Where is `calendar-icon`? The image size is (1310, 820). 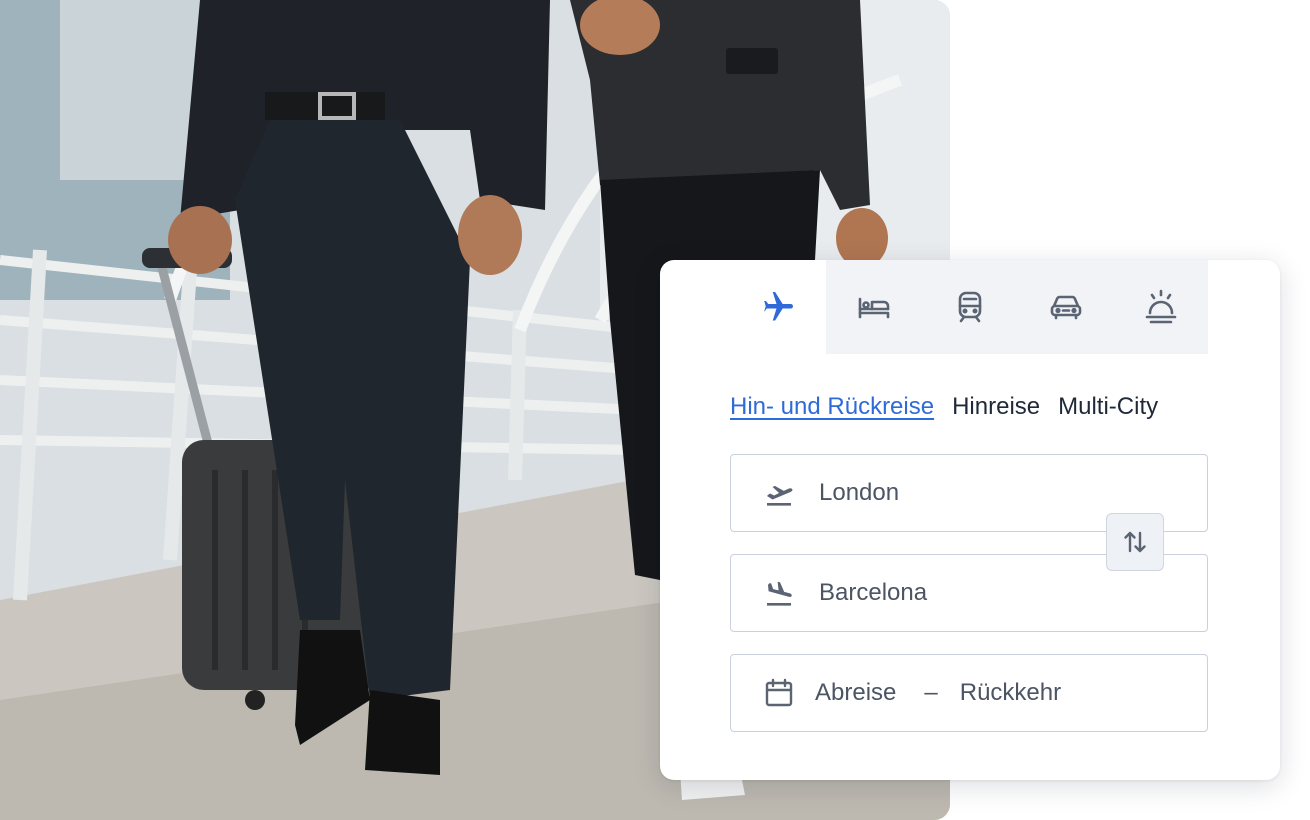
calendar-icon is located at coordinates (779, 692).